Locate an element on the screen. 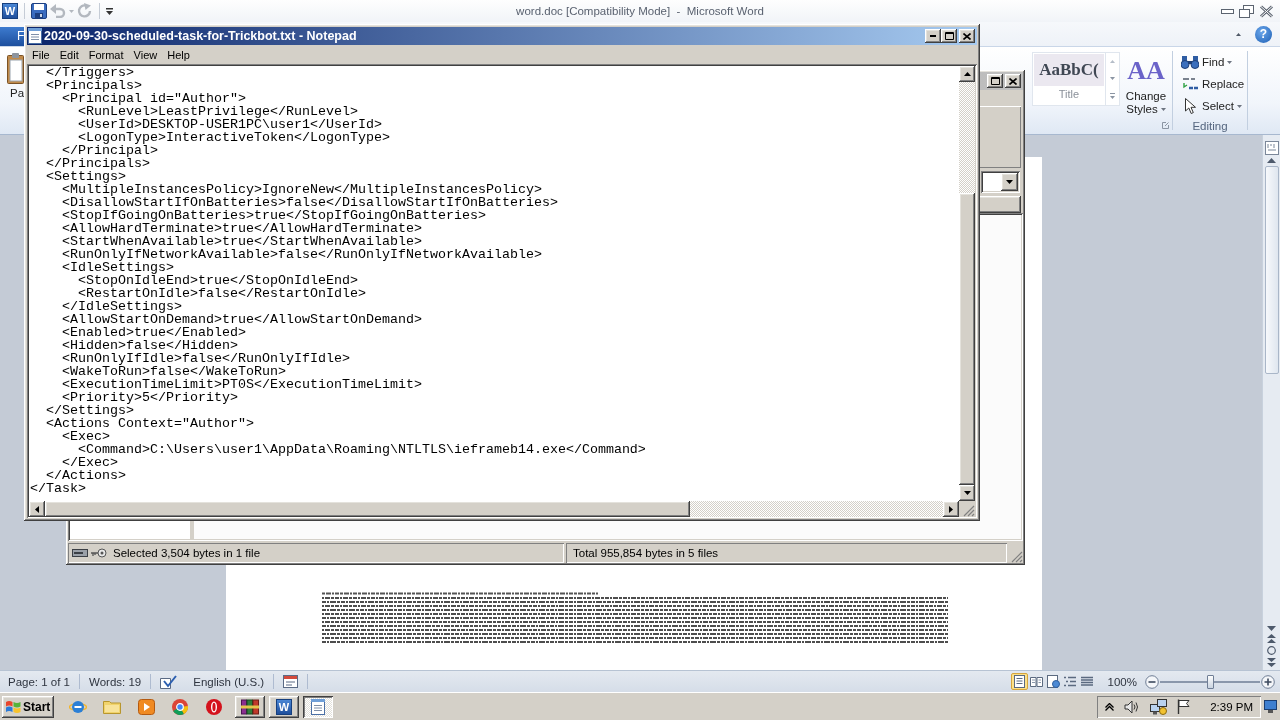  scroll-left-button is located at coordinates (37, 509).